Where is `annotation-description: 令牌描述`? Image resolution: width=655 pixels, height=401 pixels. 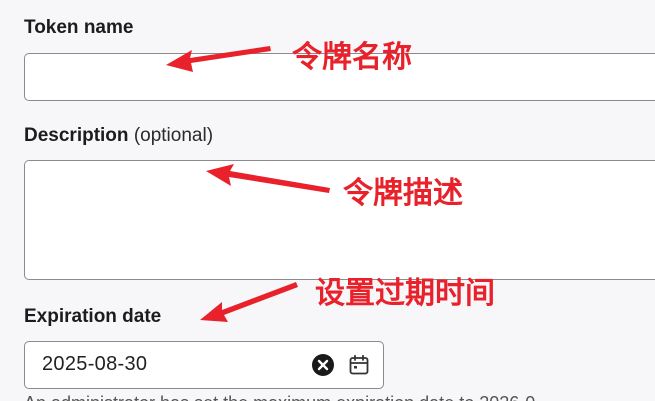
annotation-description: 令牌描述 is located at coordinates (403, 193).